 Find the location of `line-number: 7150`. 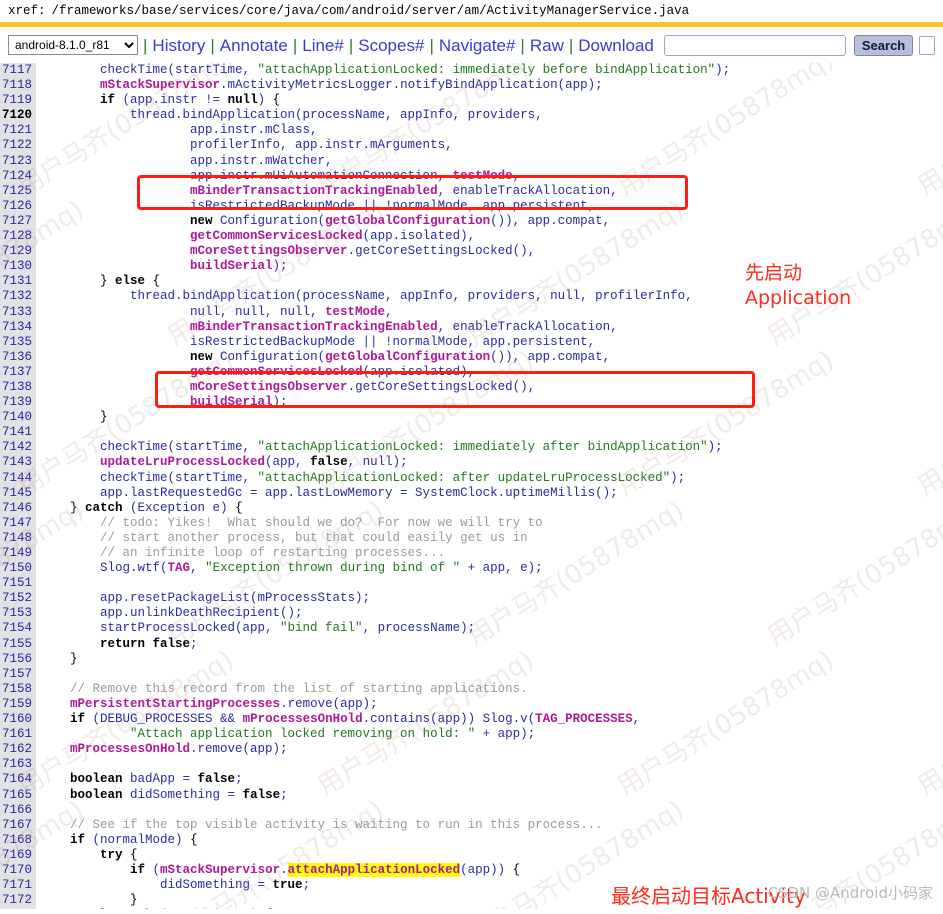

line-number: 7150 is located at coordinates (18, 569).